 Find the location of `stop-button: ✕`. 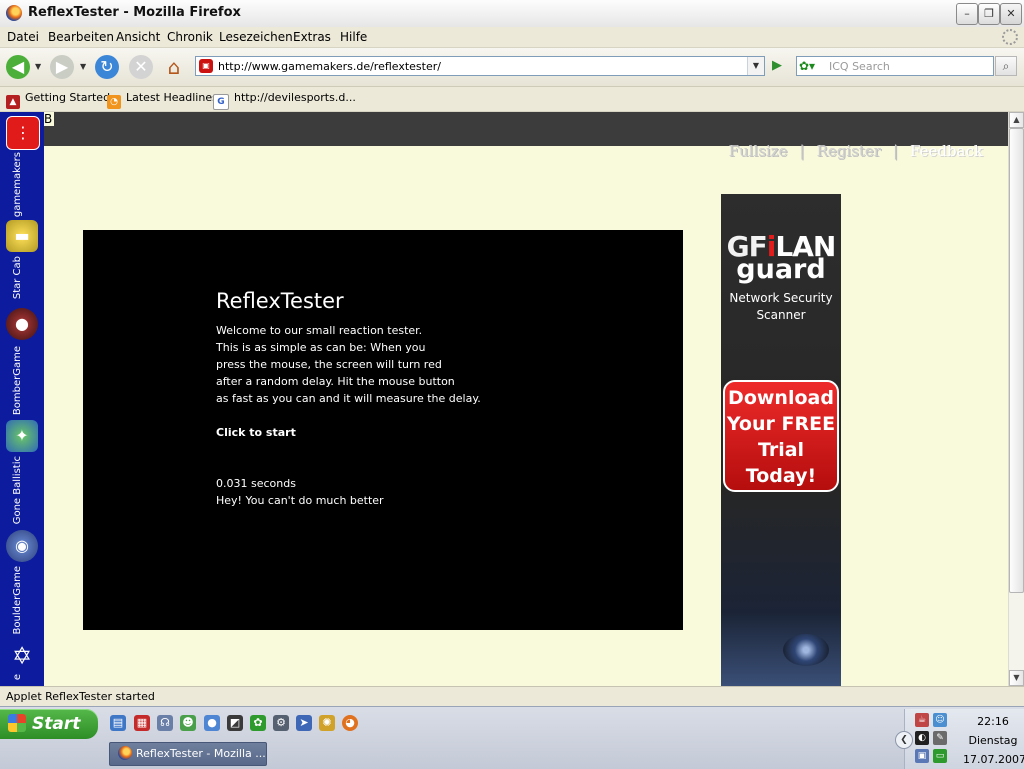

stop-button: ✕ is located at coordinates (141, 67).